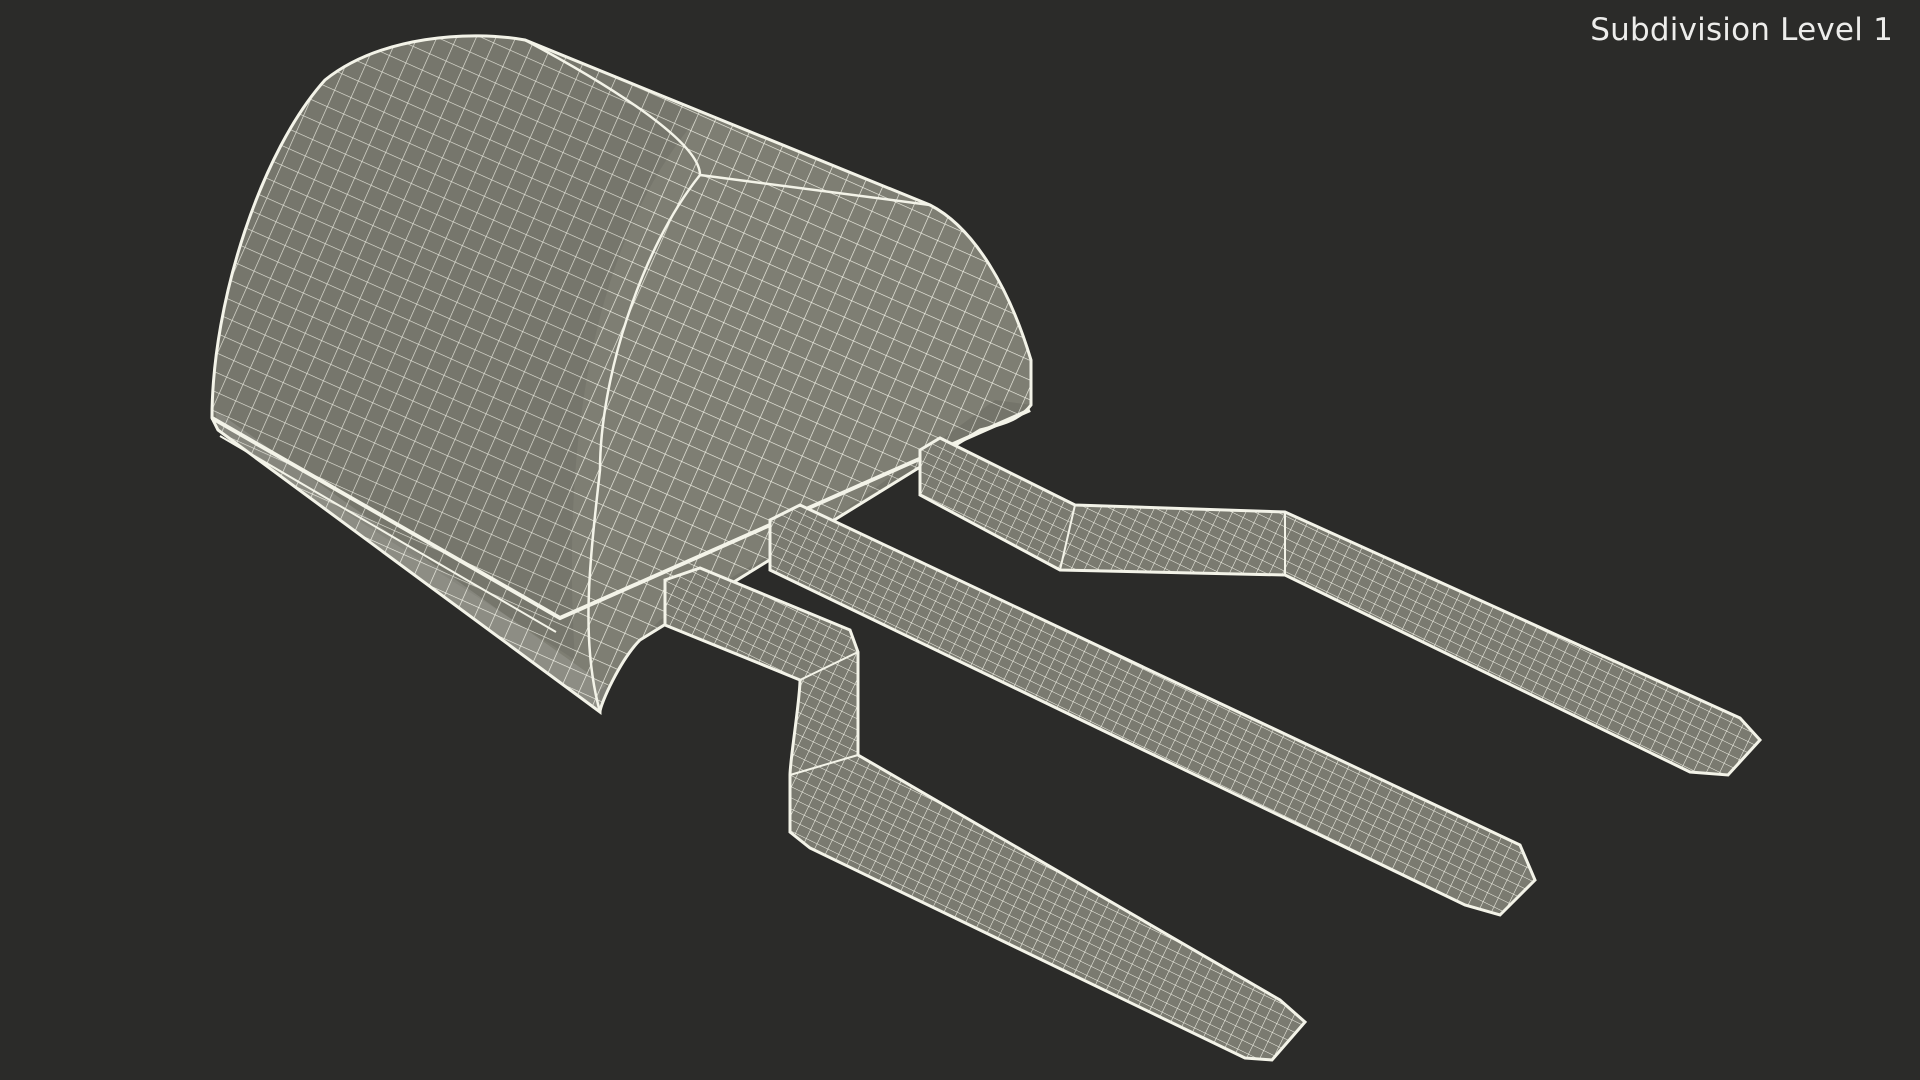 This screenshot has height=1080, width=1920. What do you see at coordinates (1741, 30) in the screenshot?
I see `subdivision-level-label: Subdivision Level 1` at bounding box center [1741, 30].